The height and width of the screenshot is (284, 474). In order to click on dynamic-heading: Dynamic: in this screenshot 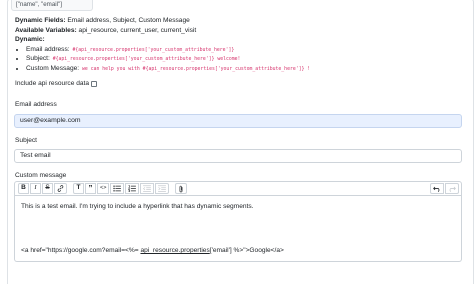, I will do `click(240, 41)`.